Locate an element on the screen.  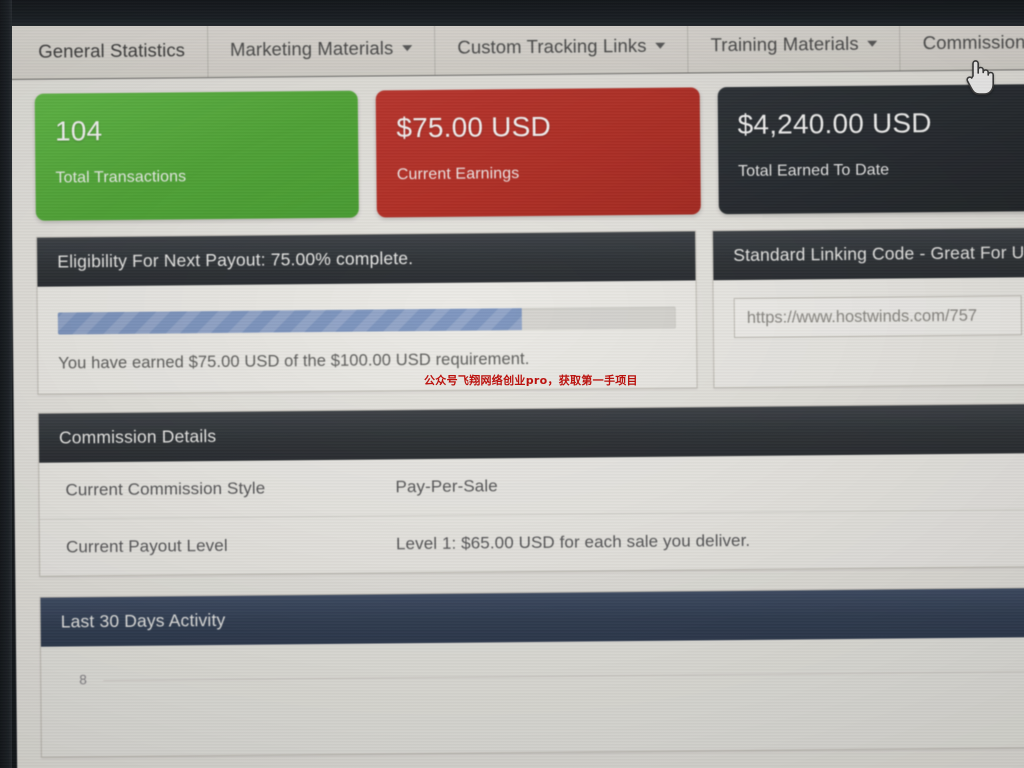
stat-card-total-earned-to-date: $4,240.00 USD Total Earned To Date is located at coordinates (870, 149).